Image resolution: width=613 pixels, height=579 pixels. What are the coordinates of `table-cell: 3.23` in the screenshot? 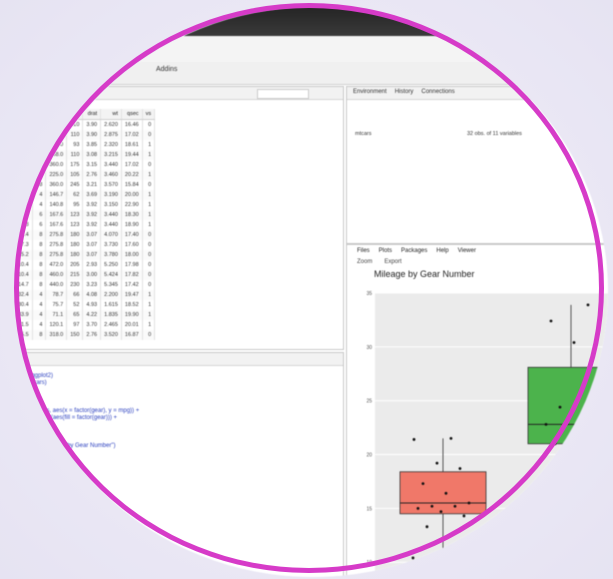 It's located at (92, 285).